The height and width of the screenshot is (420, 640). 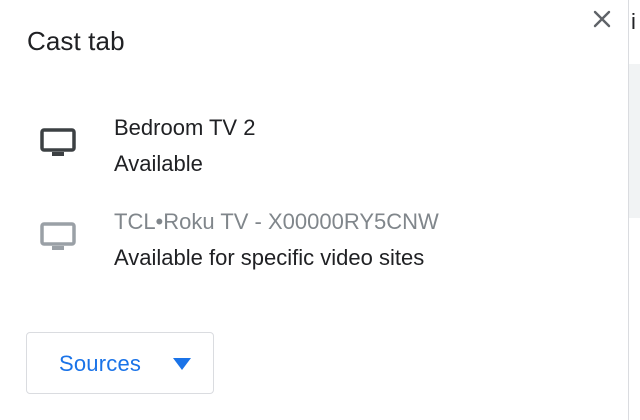 I want to click on sources-button: Sources, so click(x=120, y=363).